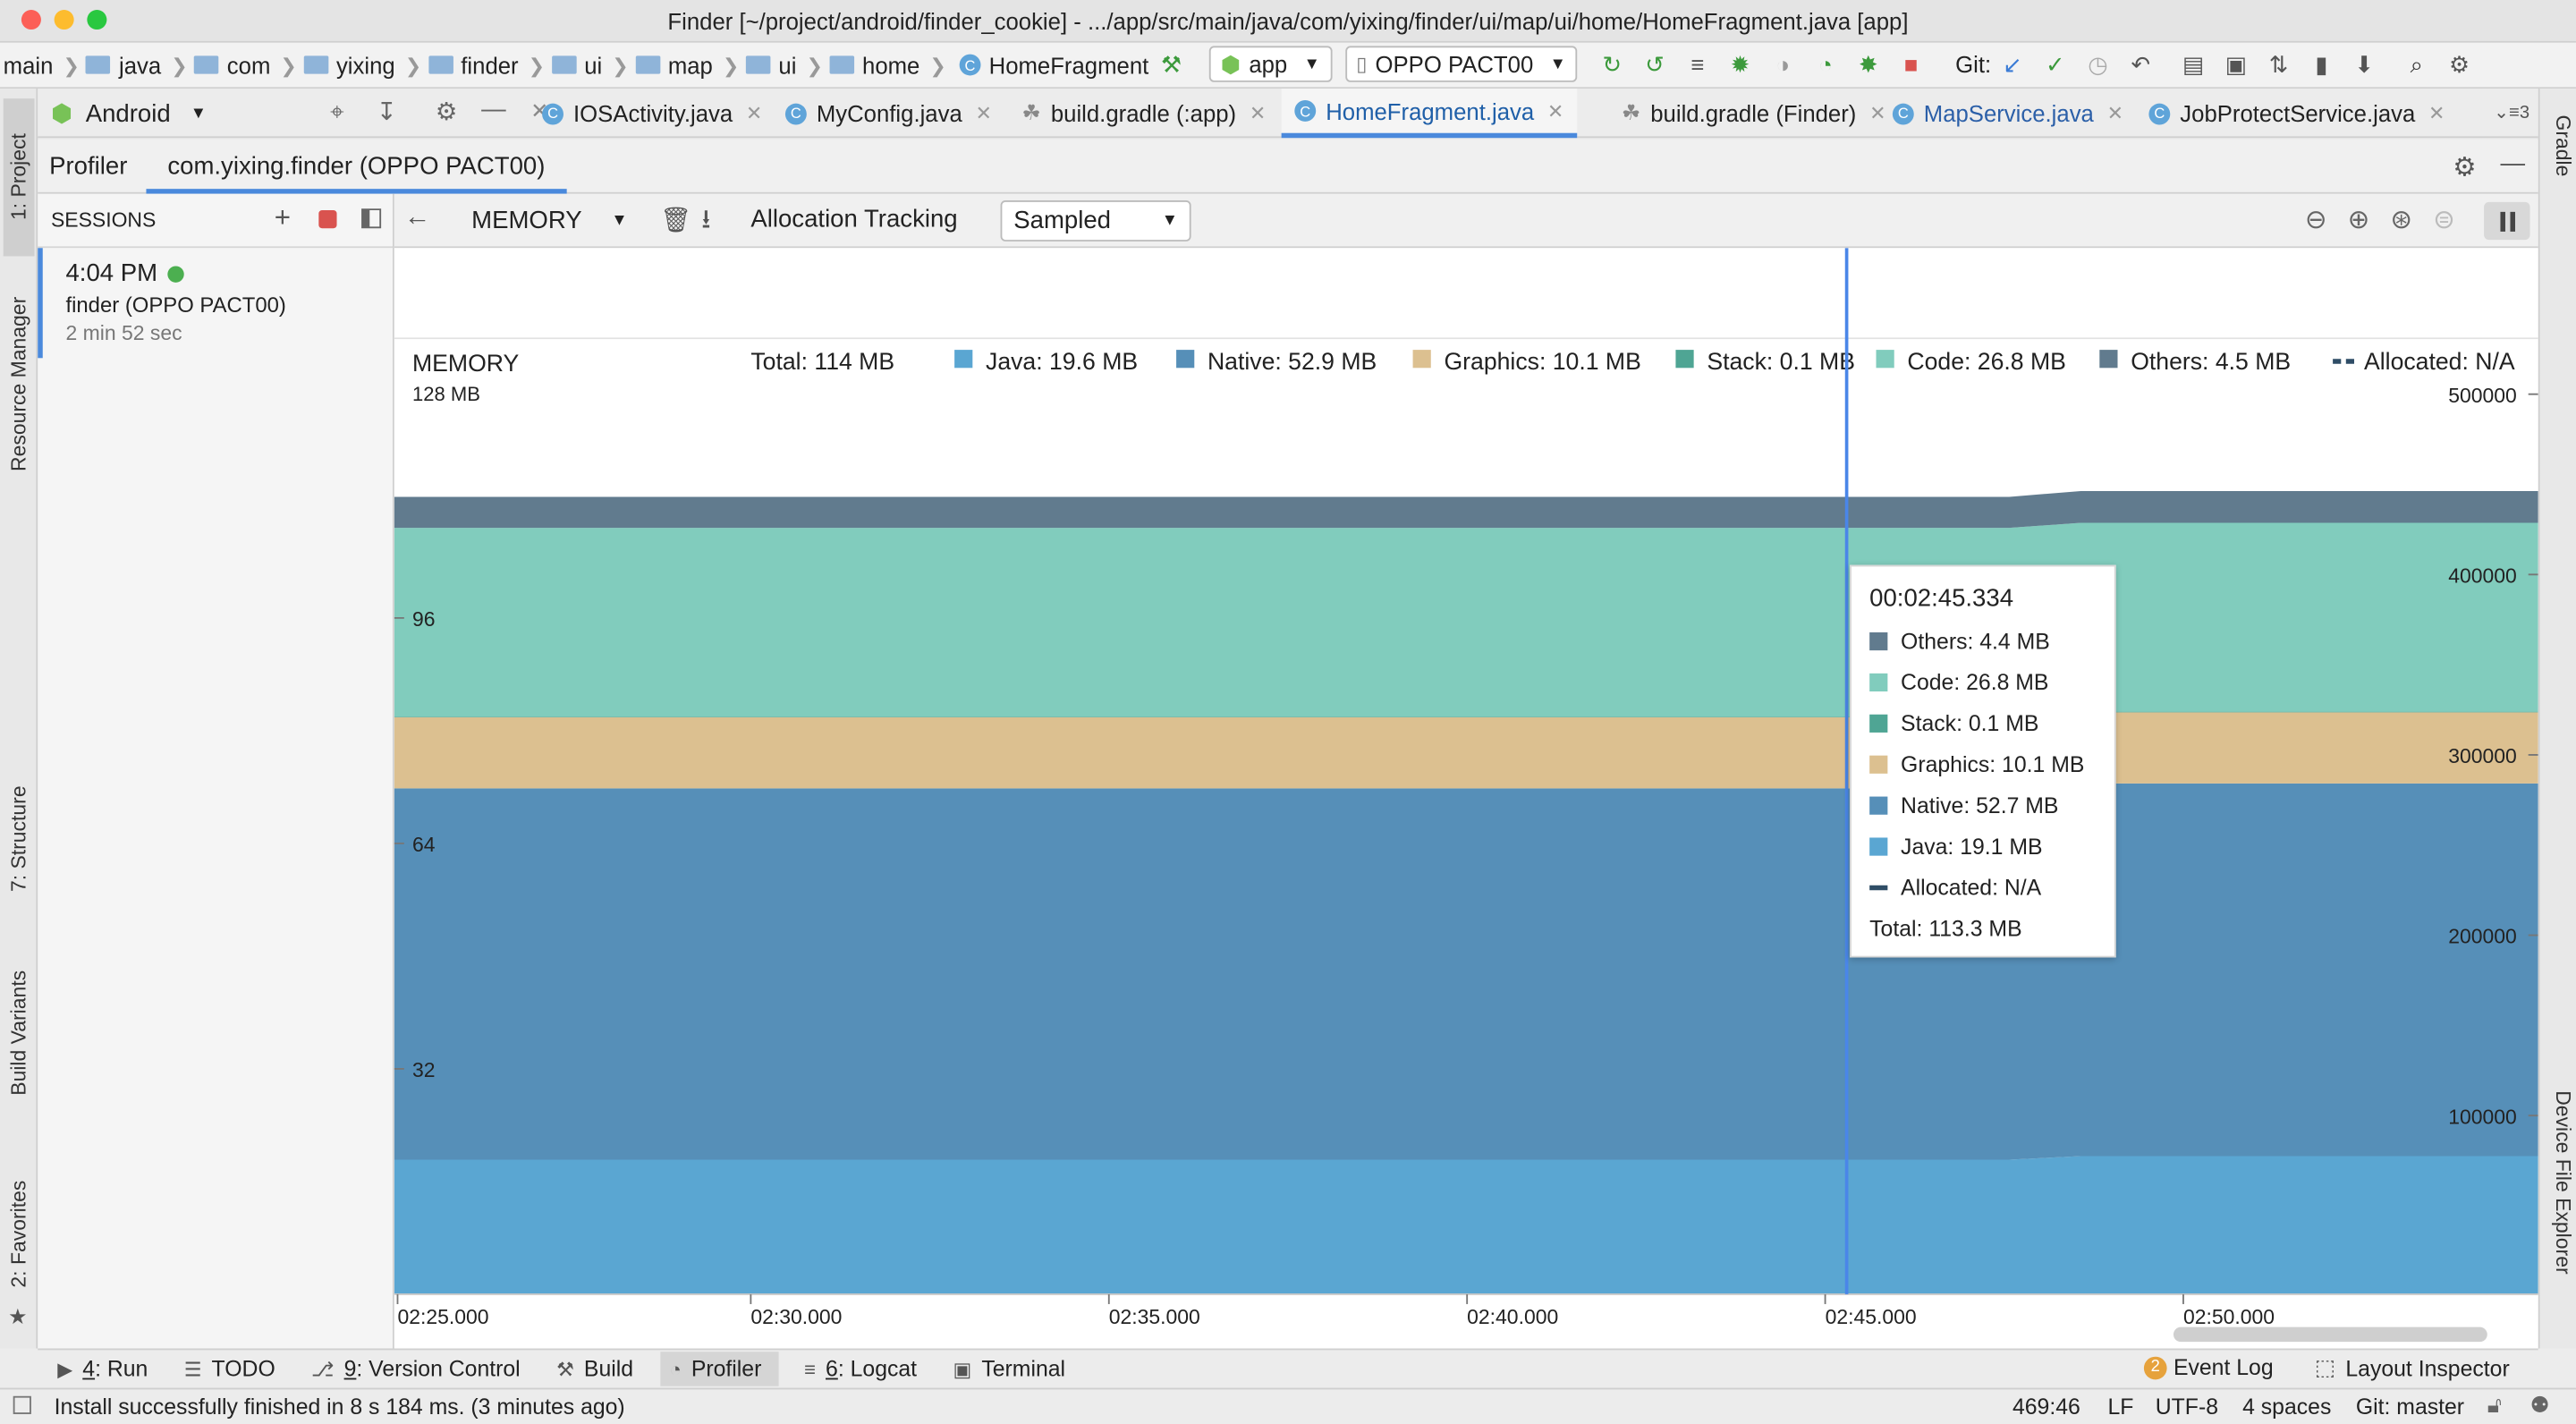  What do you see at coordinates (1684, 359) in the screenshot?
I see `legend-swatch-stack` at bounding box center [1684, 359].